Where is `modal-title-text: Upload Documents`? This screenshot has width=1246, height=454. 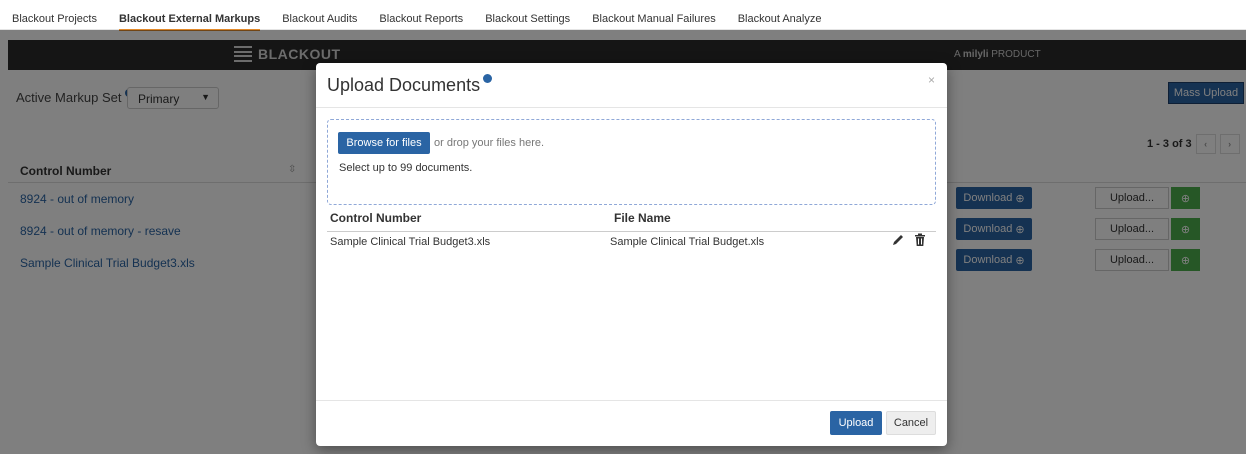
modal-title-text: Upload Documents is located at coordinates (404, 85).